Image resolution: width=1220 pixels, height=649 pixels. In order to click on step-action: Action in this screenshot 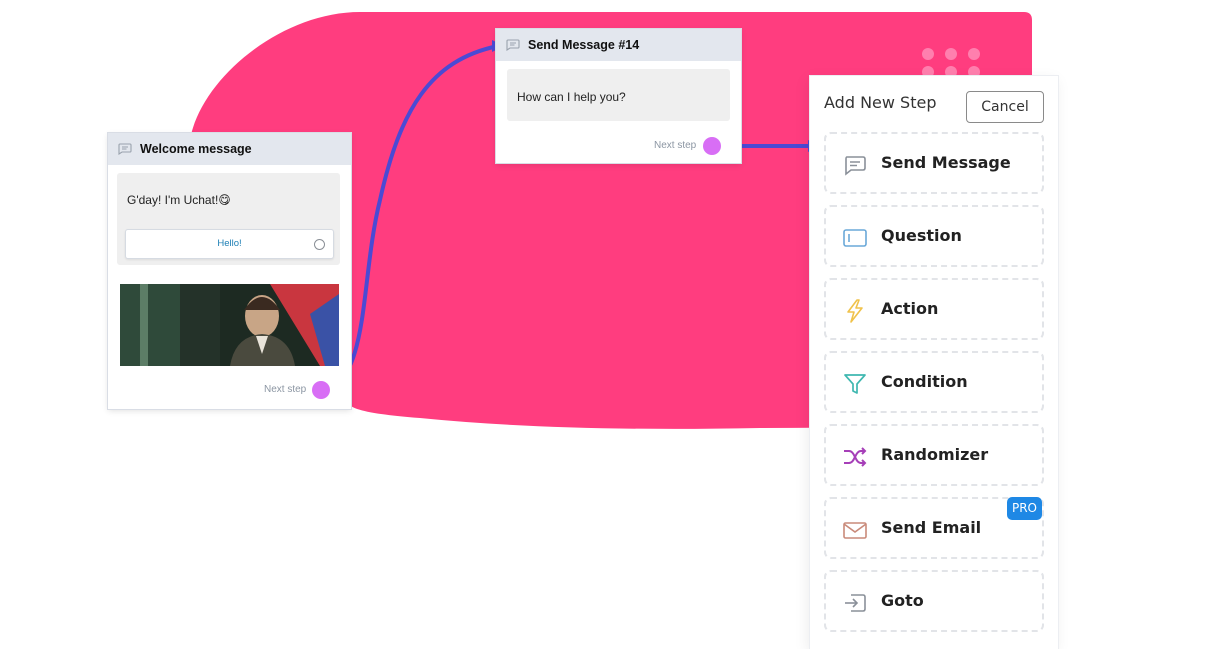, I will do `click(934, 309)`.